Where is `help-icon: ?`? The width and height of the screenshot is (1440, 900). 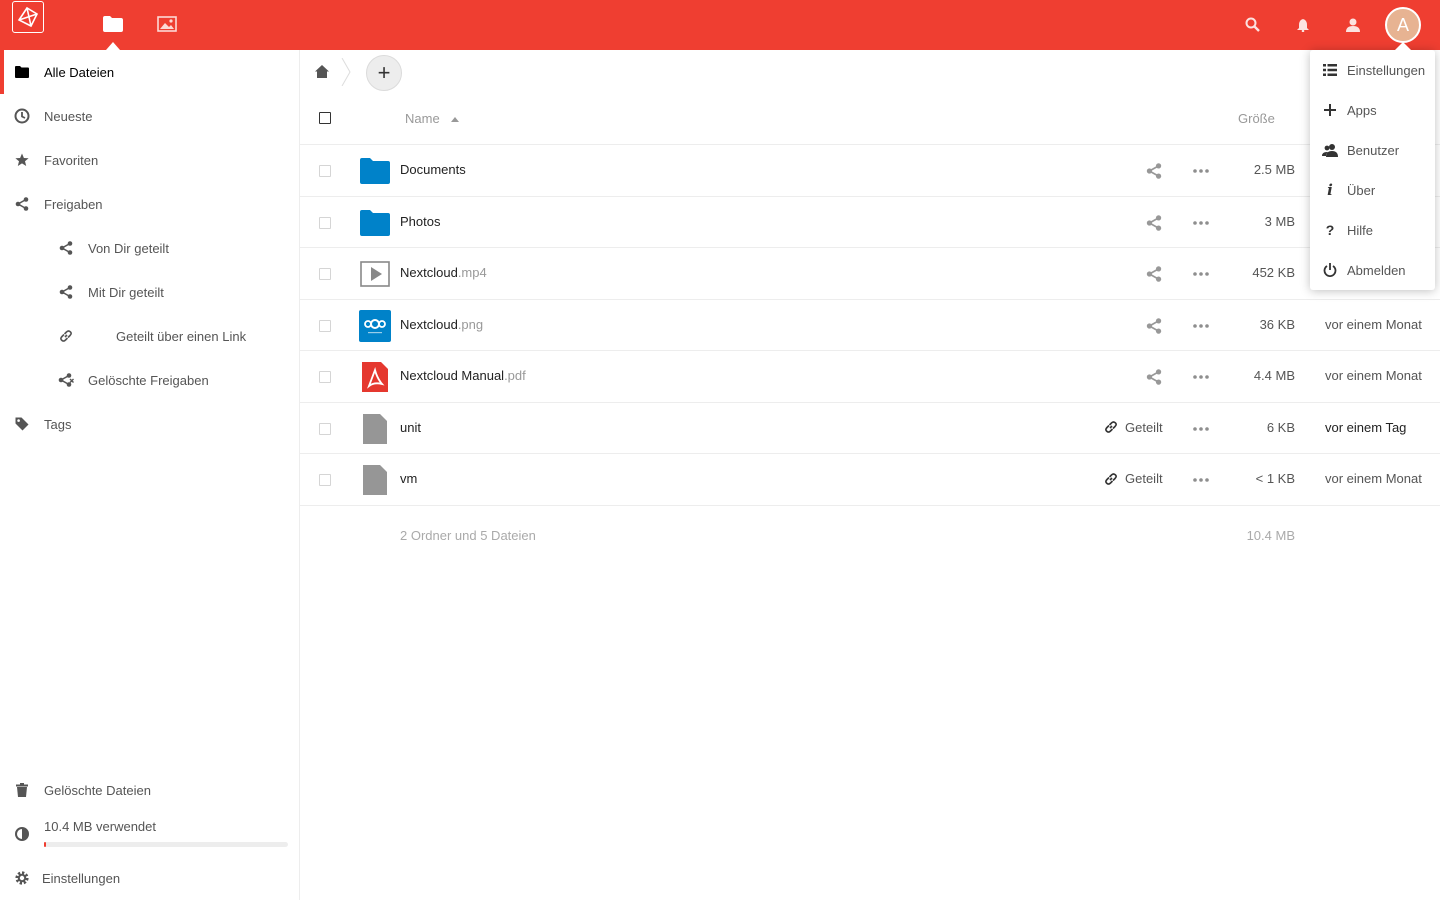
help-icon: ? is located at coordinates (1330, 230).